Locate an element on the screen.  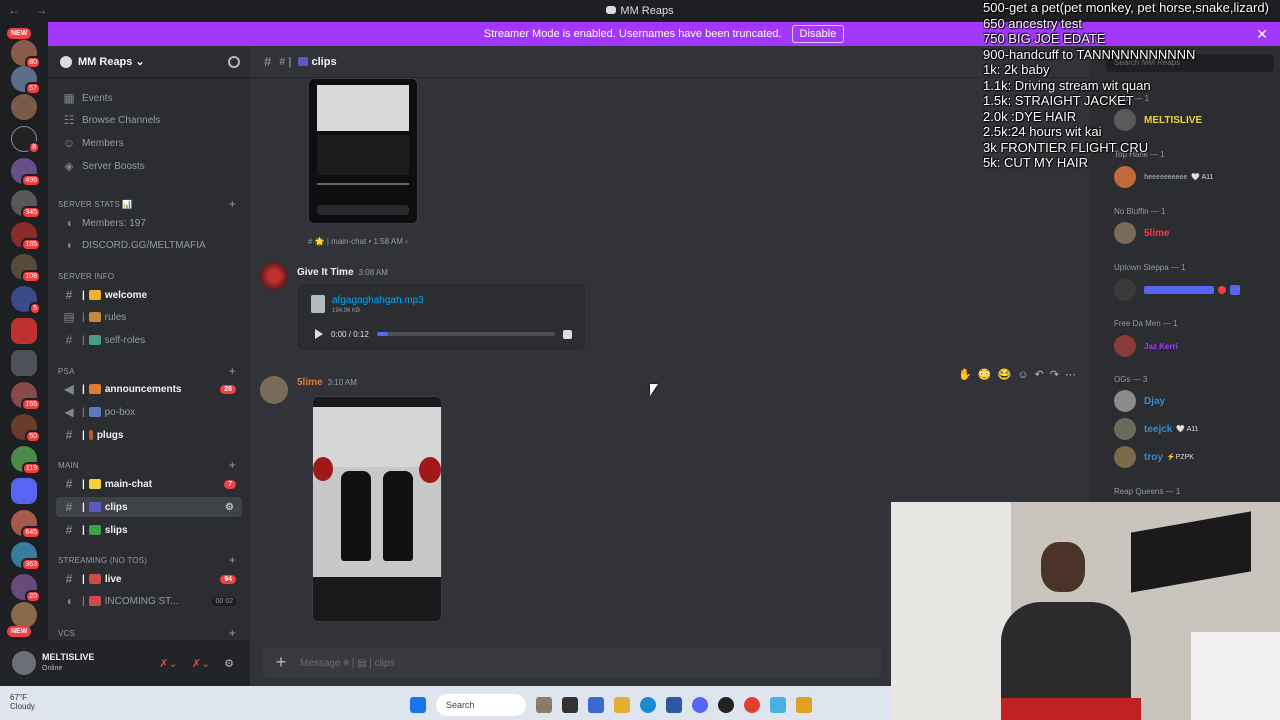
audio-progress is located at coordinates (465, 334).